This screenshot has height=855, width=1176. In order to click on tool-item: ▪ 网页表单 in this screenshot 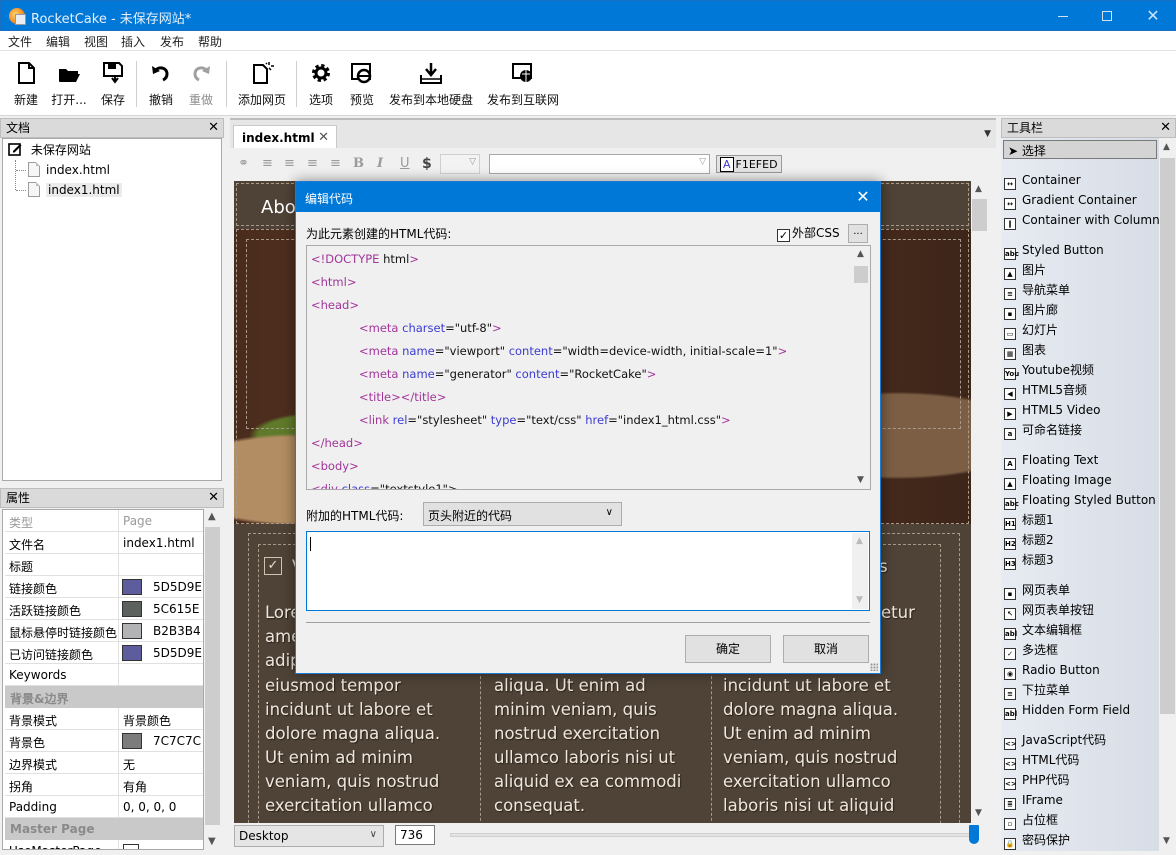, I will do `click(1037, 590)`.